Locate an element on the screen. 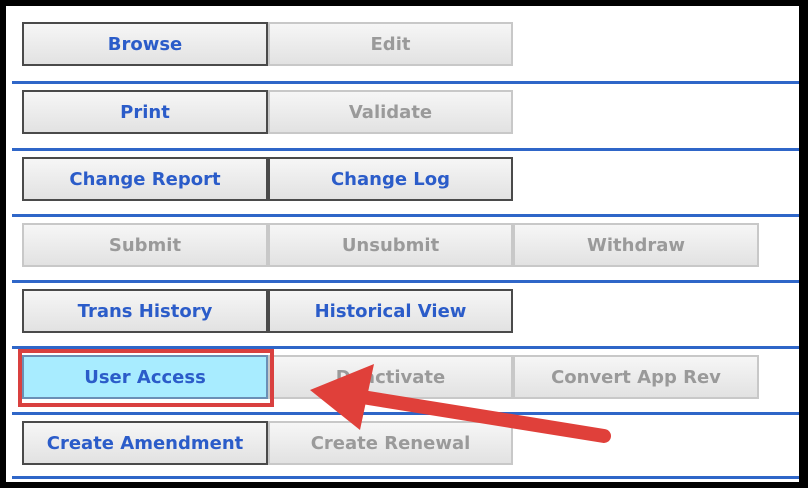  deactivate-button: Deactivate is located at coordinates (390, 377).